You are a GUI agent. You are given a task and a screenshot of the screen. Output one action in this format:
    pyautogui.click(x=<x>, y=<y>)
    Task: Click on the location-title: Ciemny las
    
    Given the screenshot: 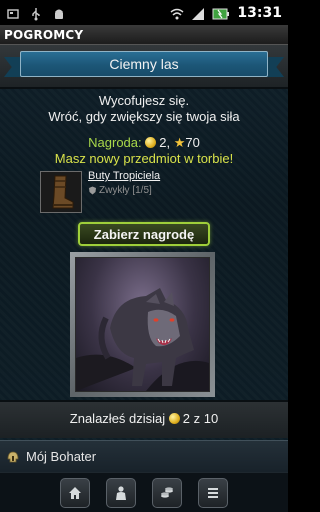 What is the action you would take?
    pyautogui.click(x=144, y=64)
    